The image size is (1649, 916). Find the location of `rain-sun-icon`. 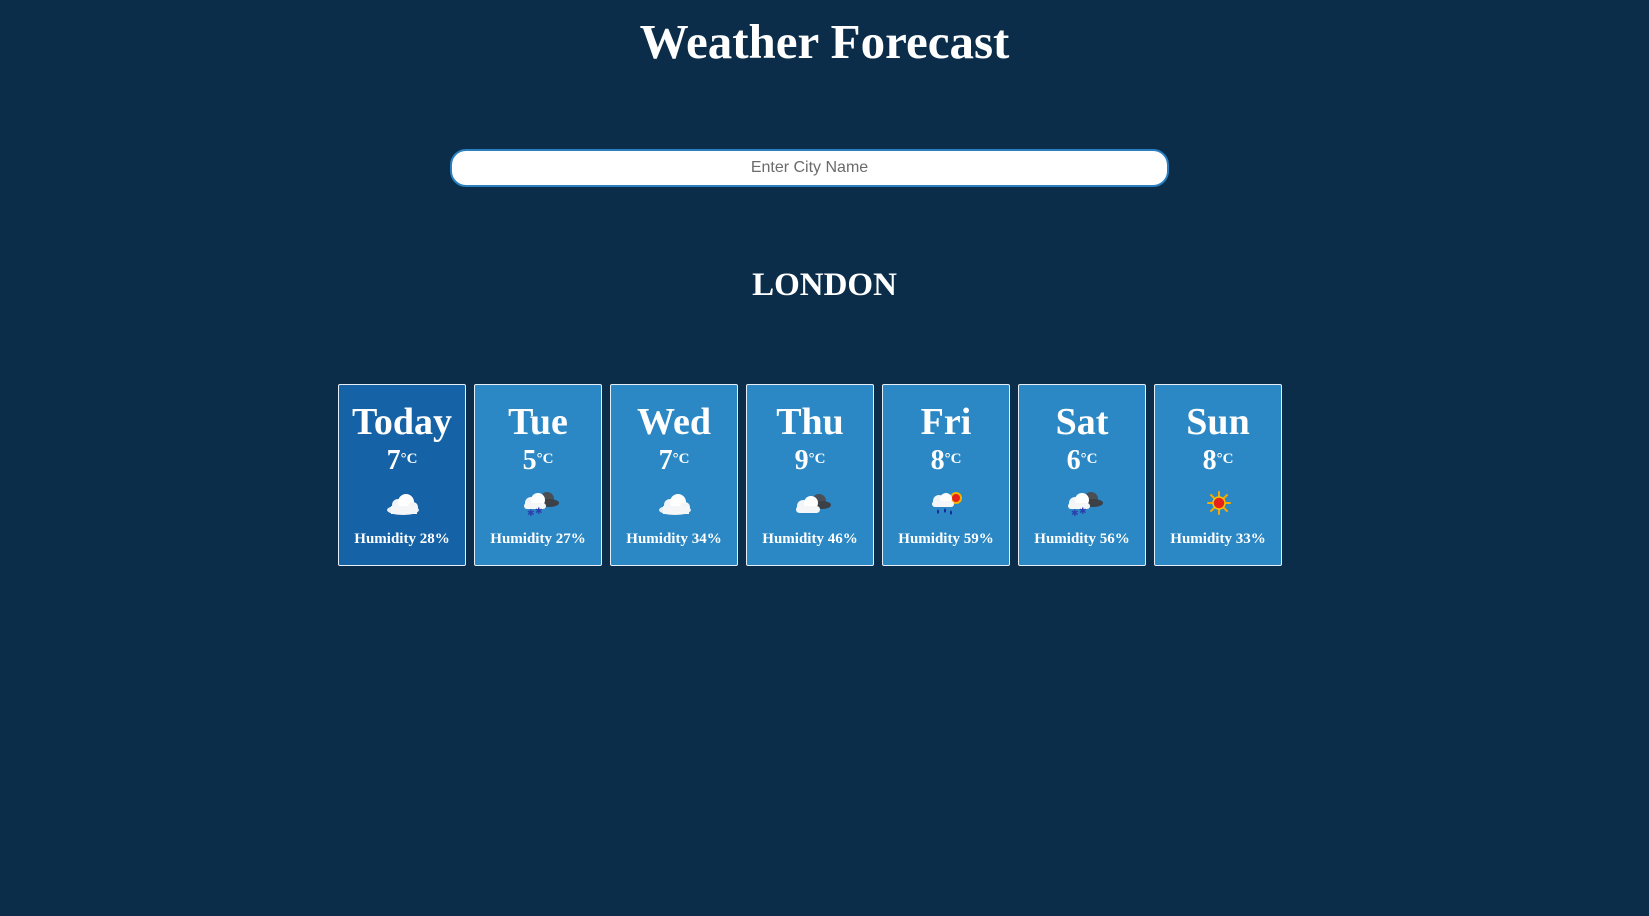

rain-sun-icon is located at coordinates (947, 503).